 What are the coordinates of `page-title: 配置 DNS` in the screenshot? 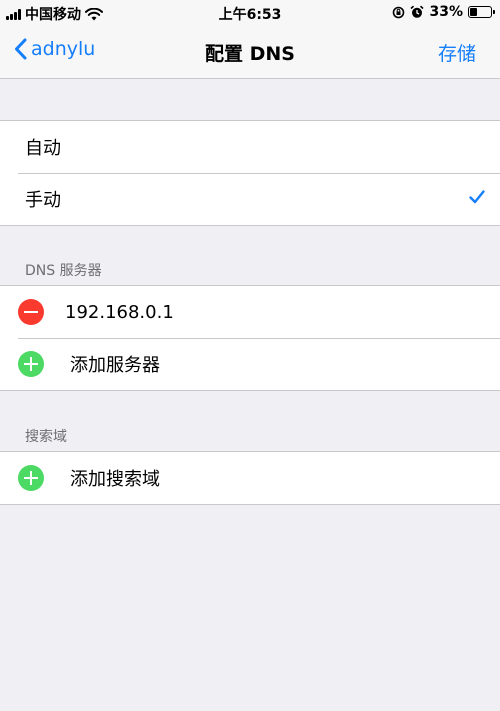 It's located at (250, 54).